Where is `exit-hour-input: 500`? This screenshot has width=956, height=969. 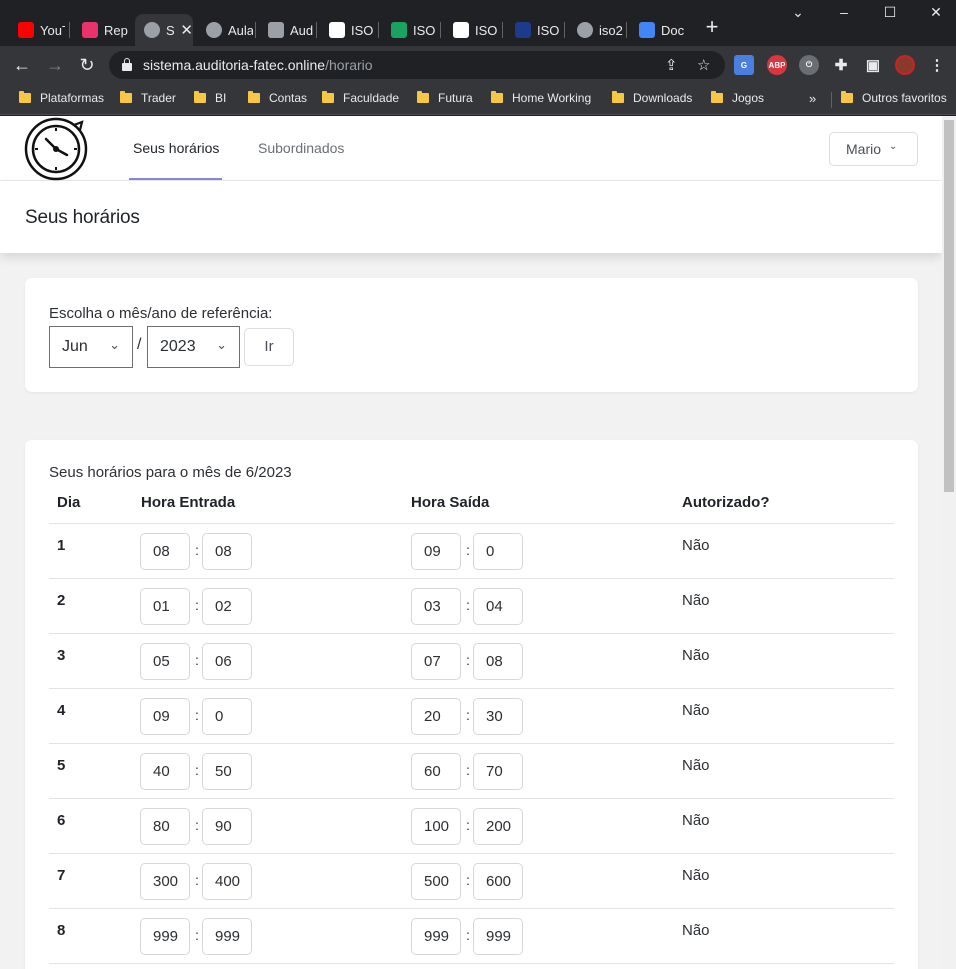 exit-hour-input: 500 is located at coordinates (436, 881).